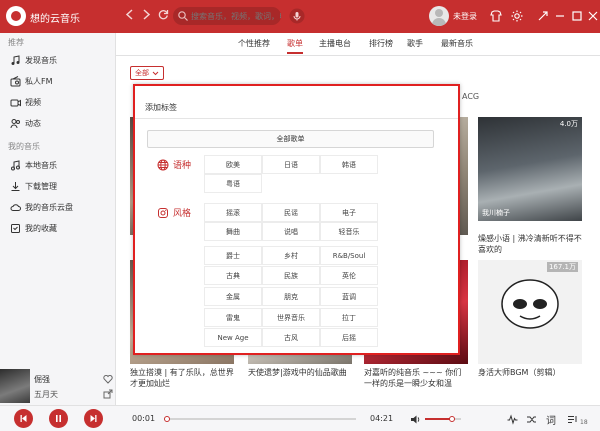  I want to click on playlist-title: 对嘉听的纯音乐 ~~~ 你们一样的乐是一瞬少女和温, so click(416, 378).